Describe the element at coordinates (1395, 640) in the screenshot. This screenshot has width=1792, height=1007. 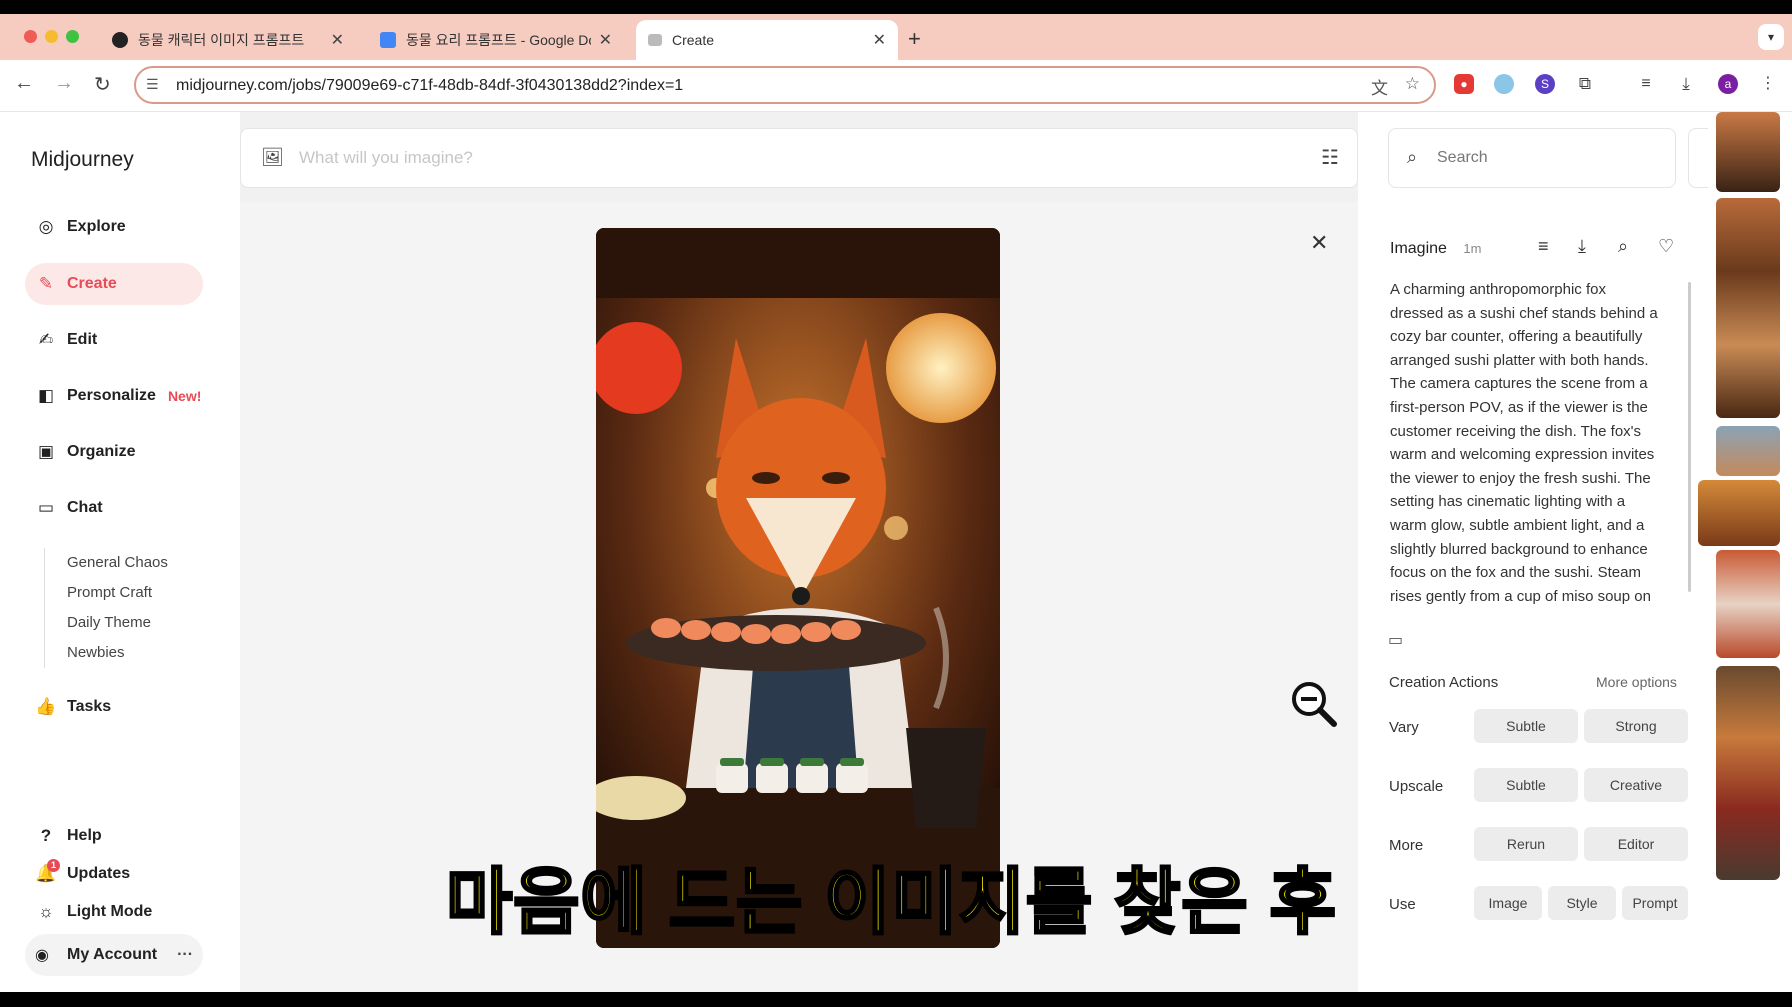
I see `folder-icon: ▭` at that location.